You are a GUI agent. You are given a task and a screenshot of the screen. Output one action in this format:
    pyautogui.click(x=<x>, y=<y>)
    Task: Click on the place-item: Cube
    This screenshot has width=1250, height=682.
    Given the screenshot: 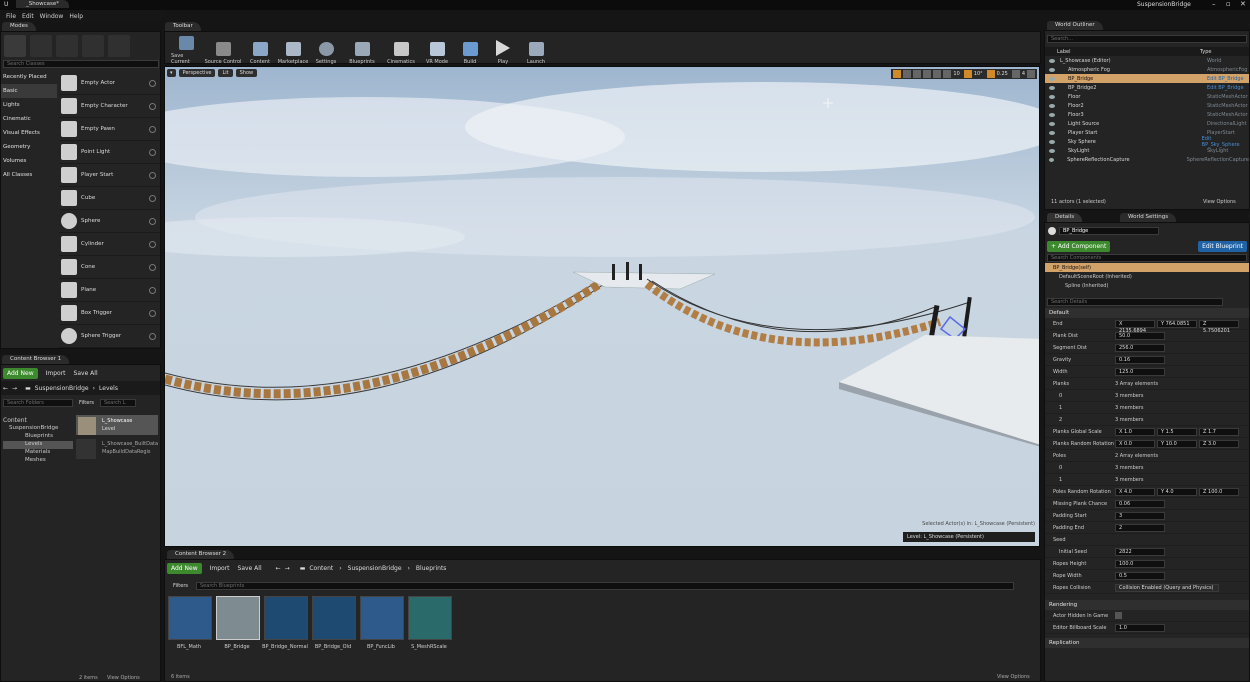 What is the action you would take?
    pyautogui.click(x=109, y=198)
    